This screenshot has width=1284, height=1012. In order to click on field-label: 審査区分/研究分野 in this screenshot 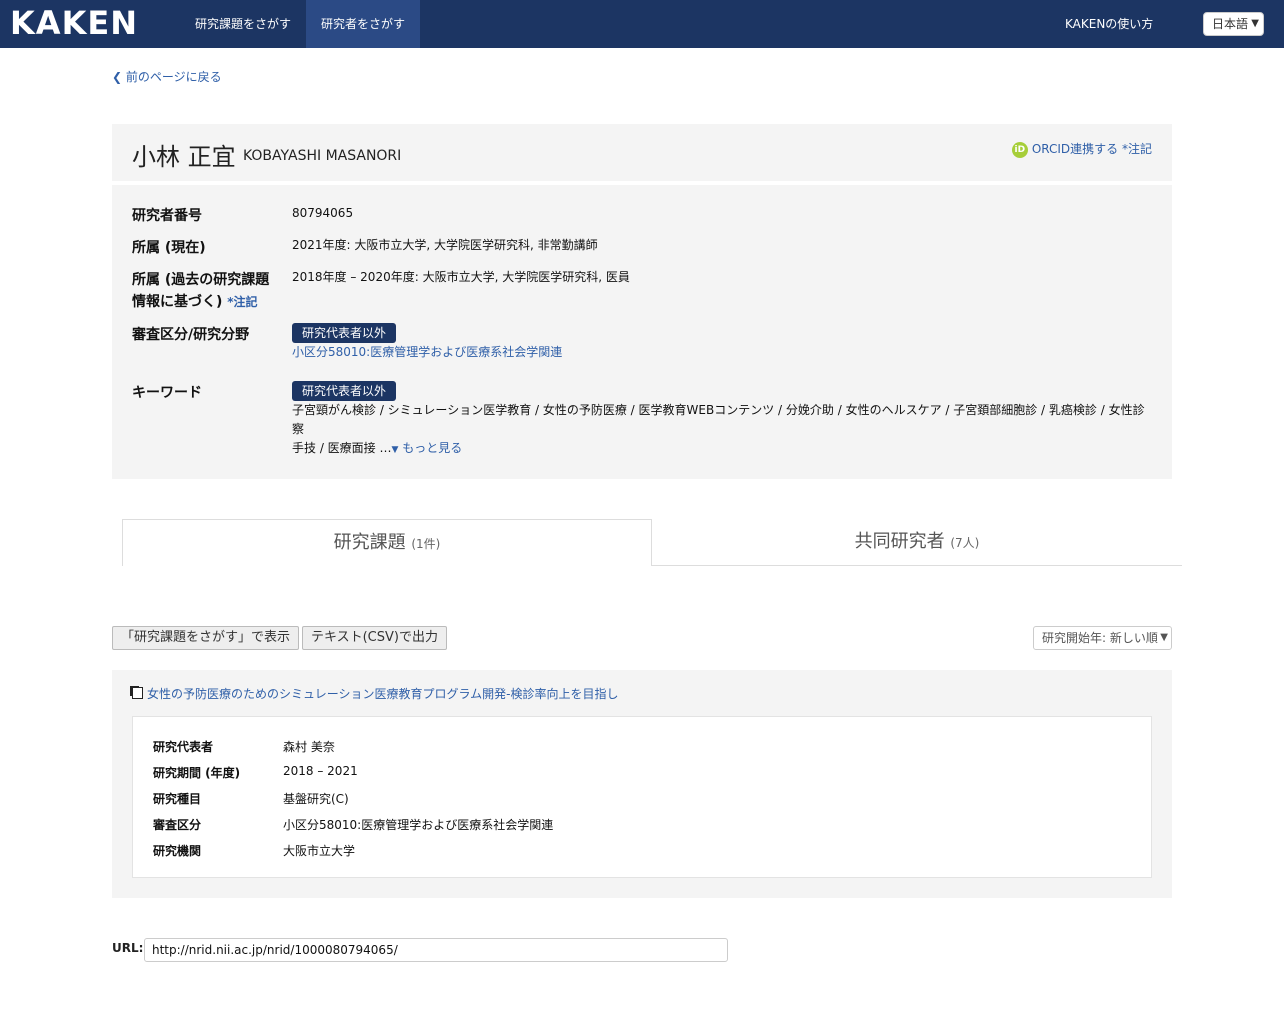, I will do `click(191, 335)`.